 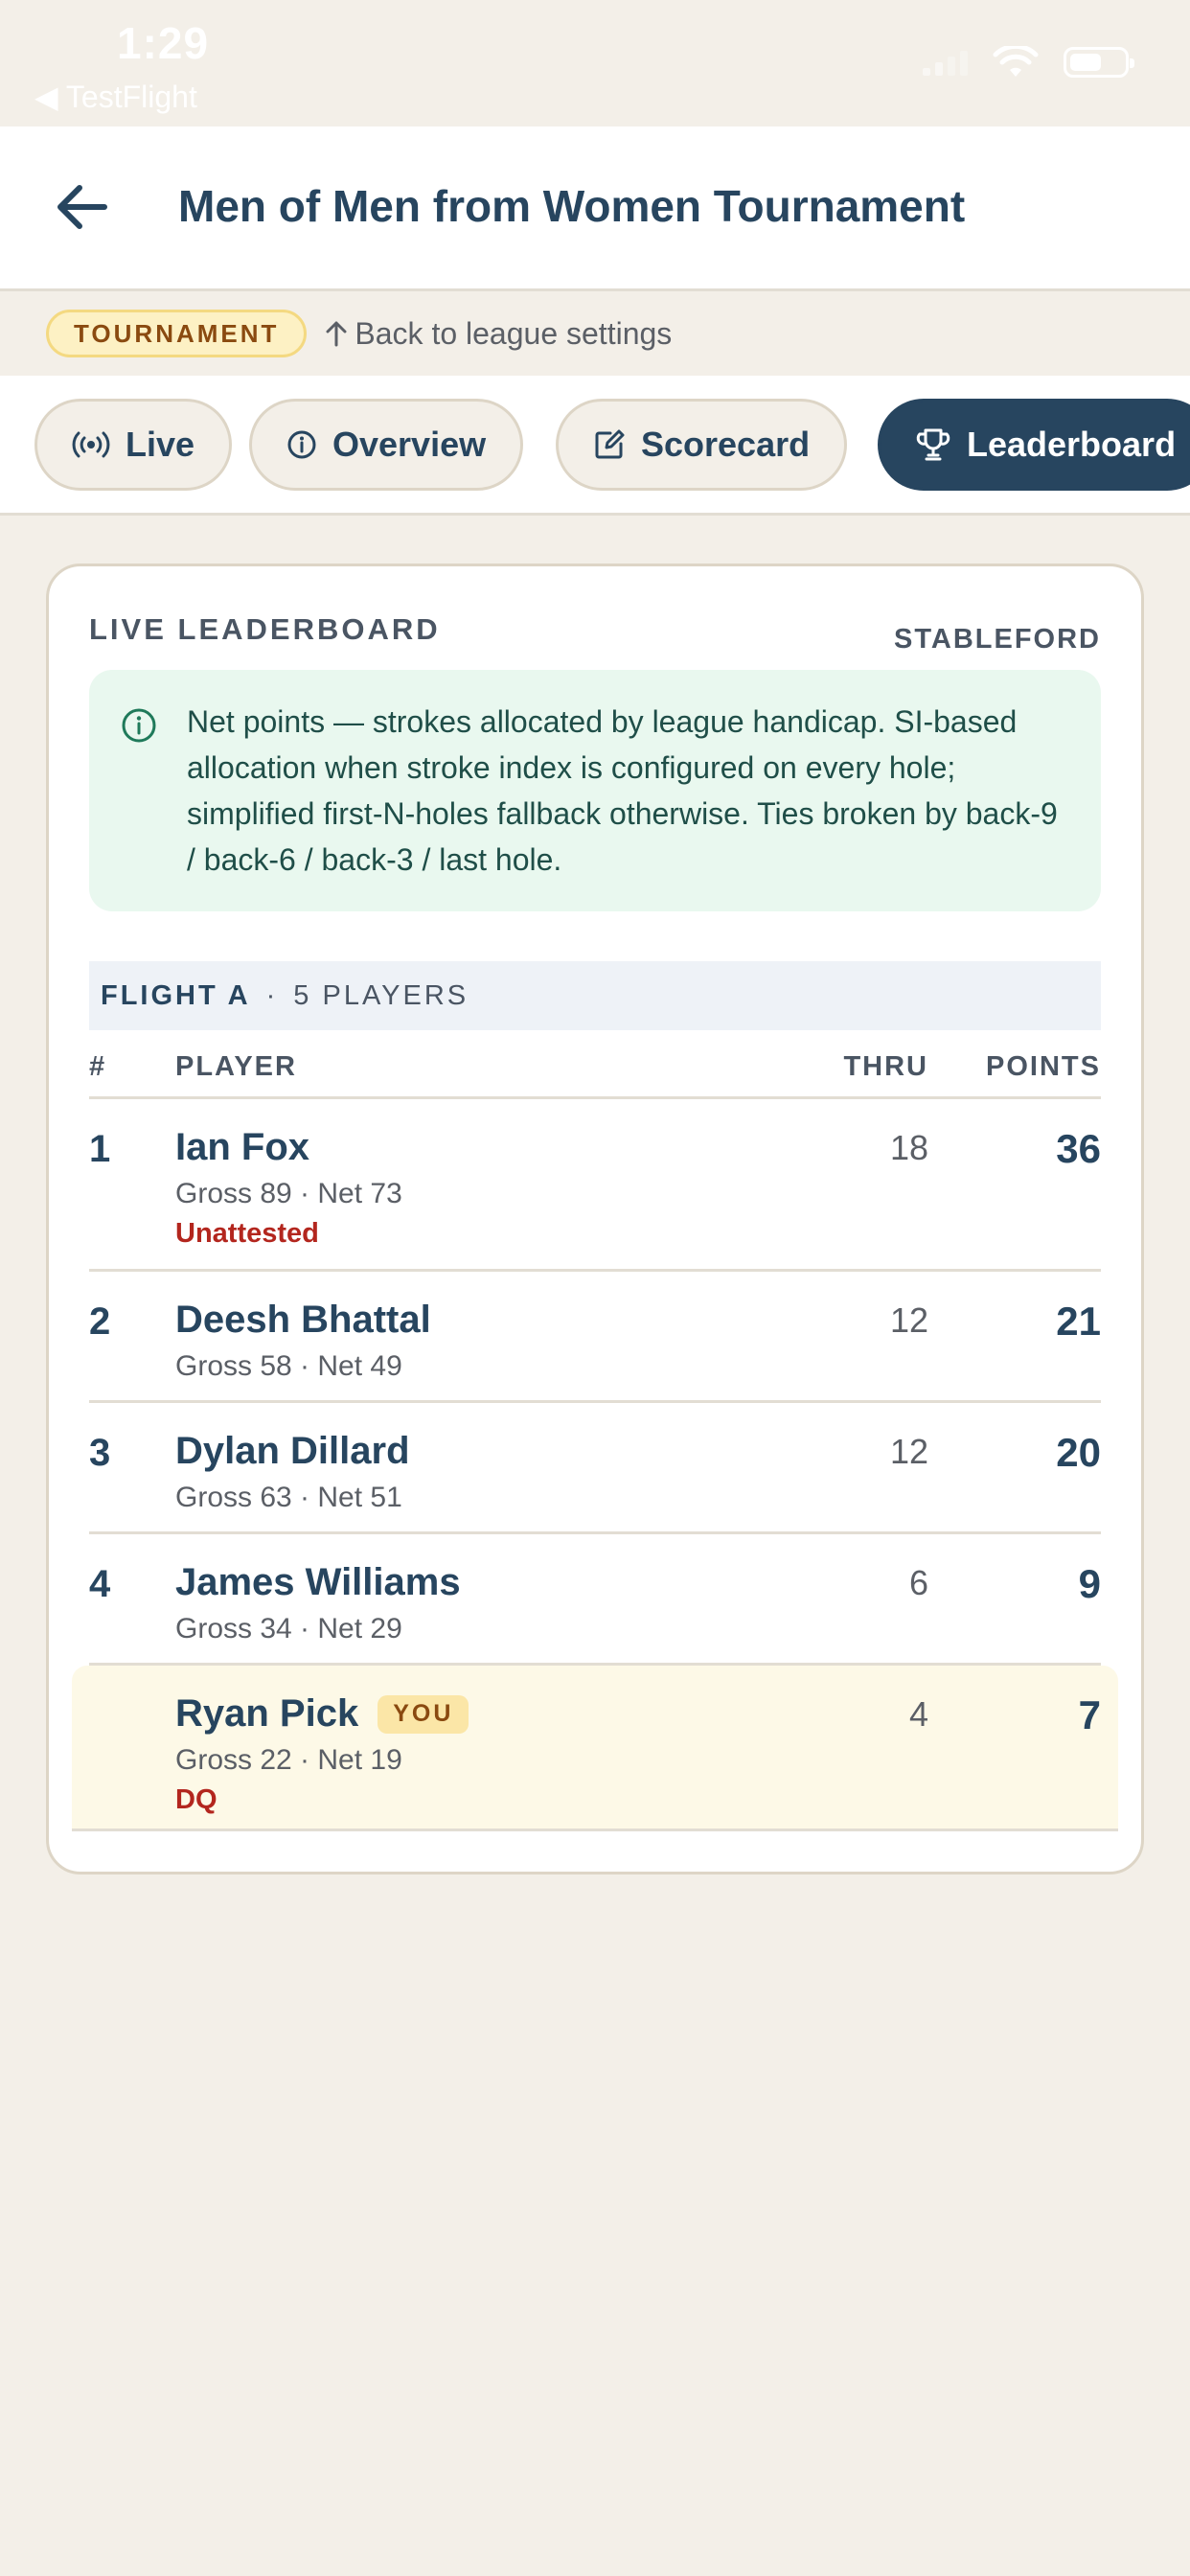 What do you see at coordinates (288, 1366) in the screenshot?
I see `player-gross-net: Gross 58 · Net 49` at bounding box center [288, 1366].